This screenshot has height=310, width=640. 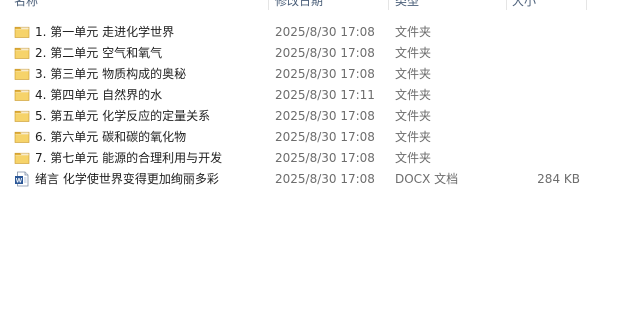 I want to click on column-header-name: 名称, so click(x=26, y=5).